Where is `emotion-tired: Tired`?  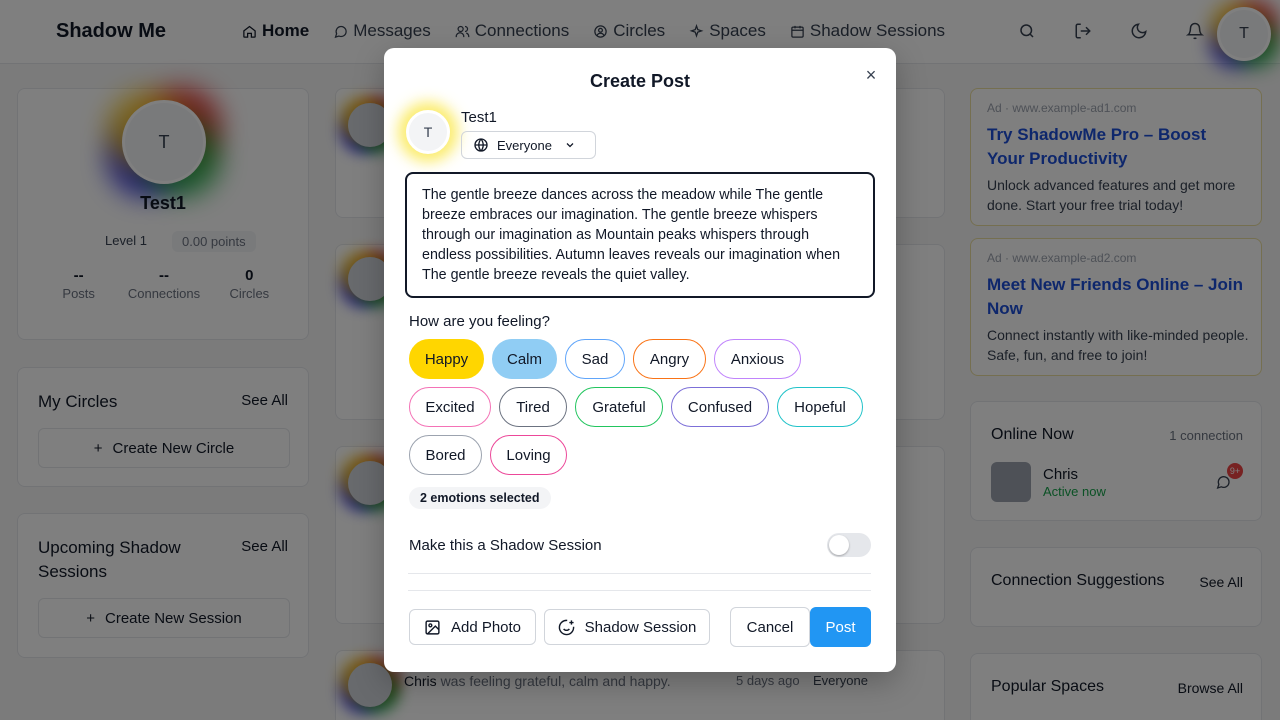 emotion-tired: Tired is located at coordinates (533, 407).